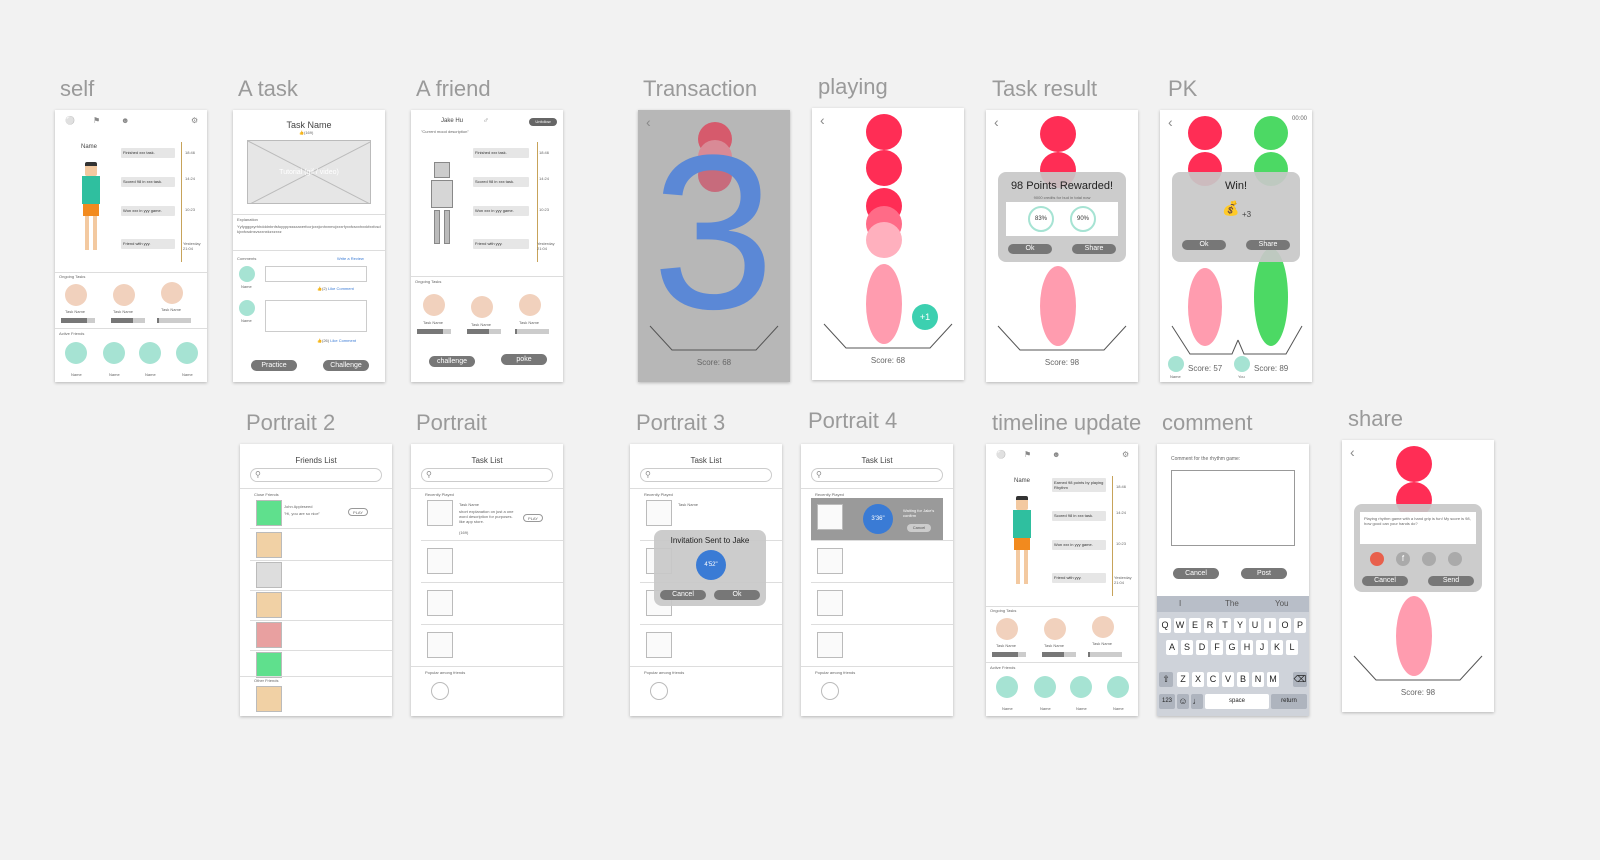 This screenshot has width=1600, height=860. What do you see at coordinates (1213, 679) in the screenshot?
I see `key-c: C` at bounding box center [1213, 679].